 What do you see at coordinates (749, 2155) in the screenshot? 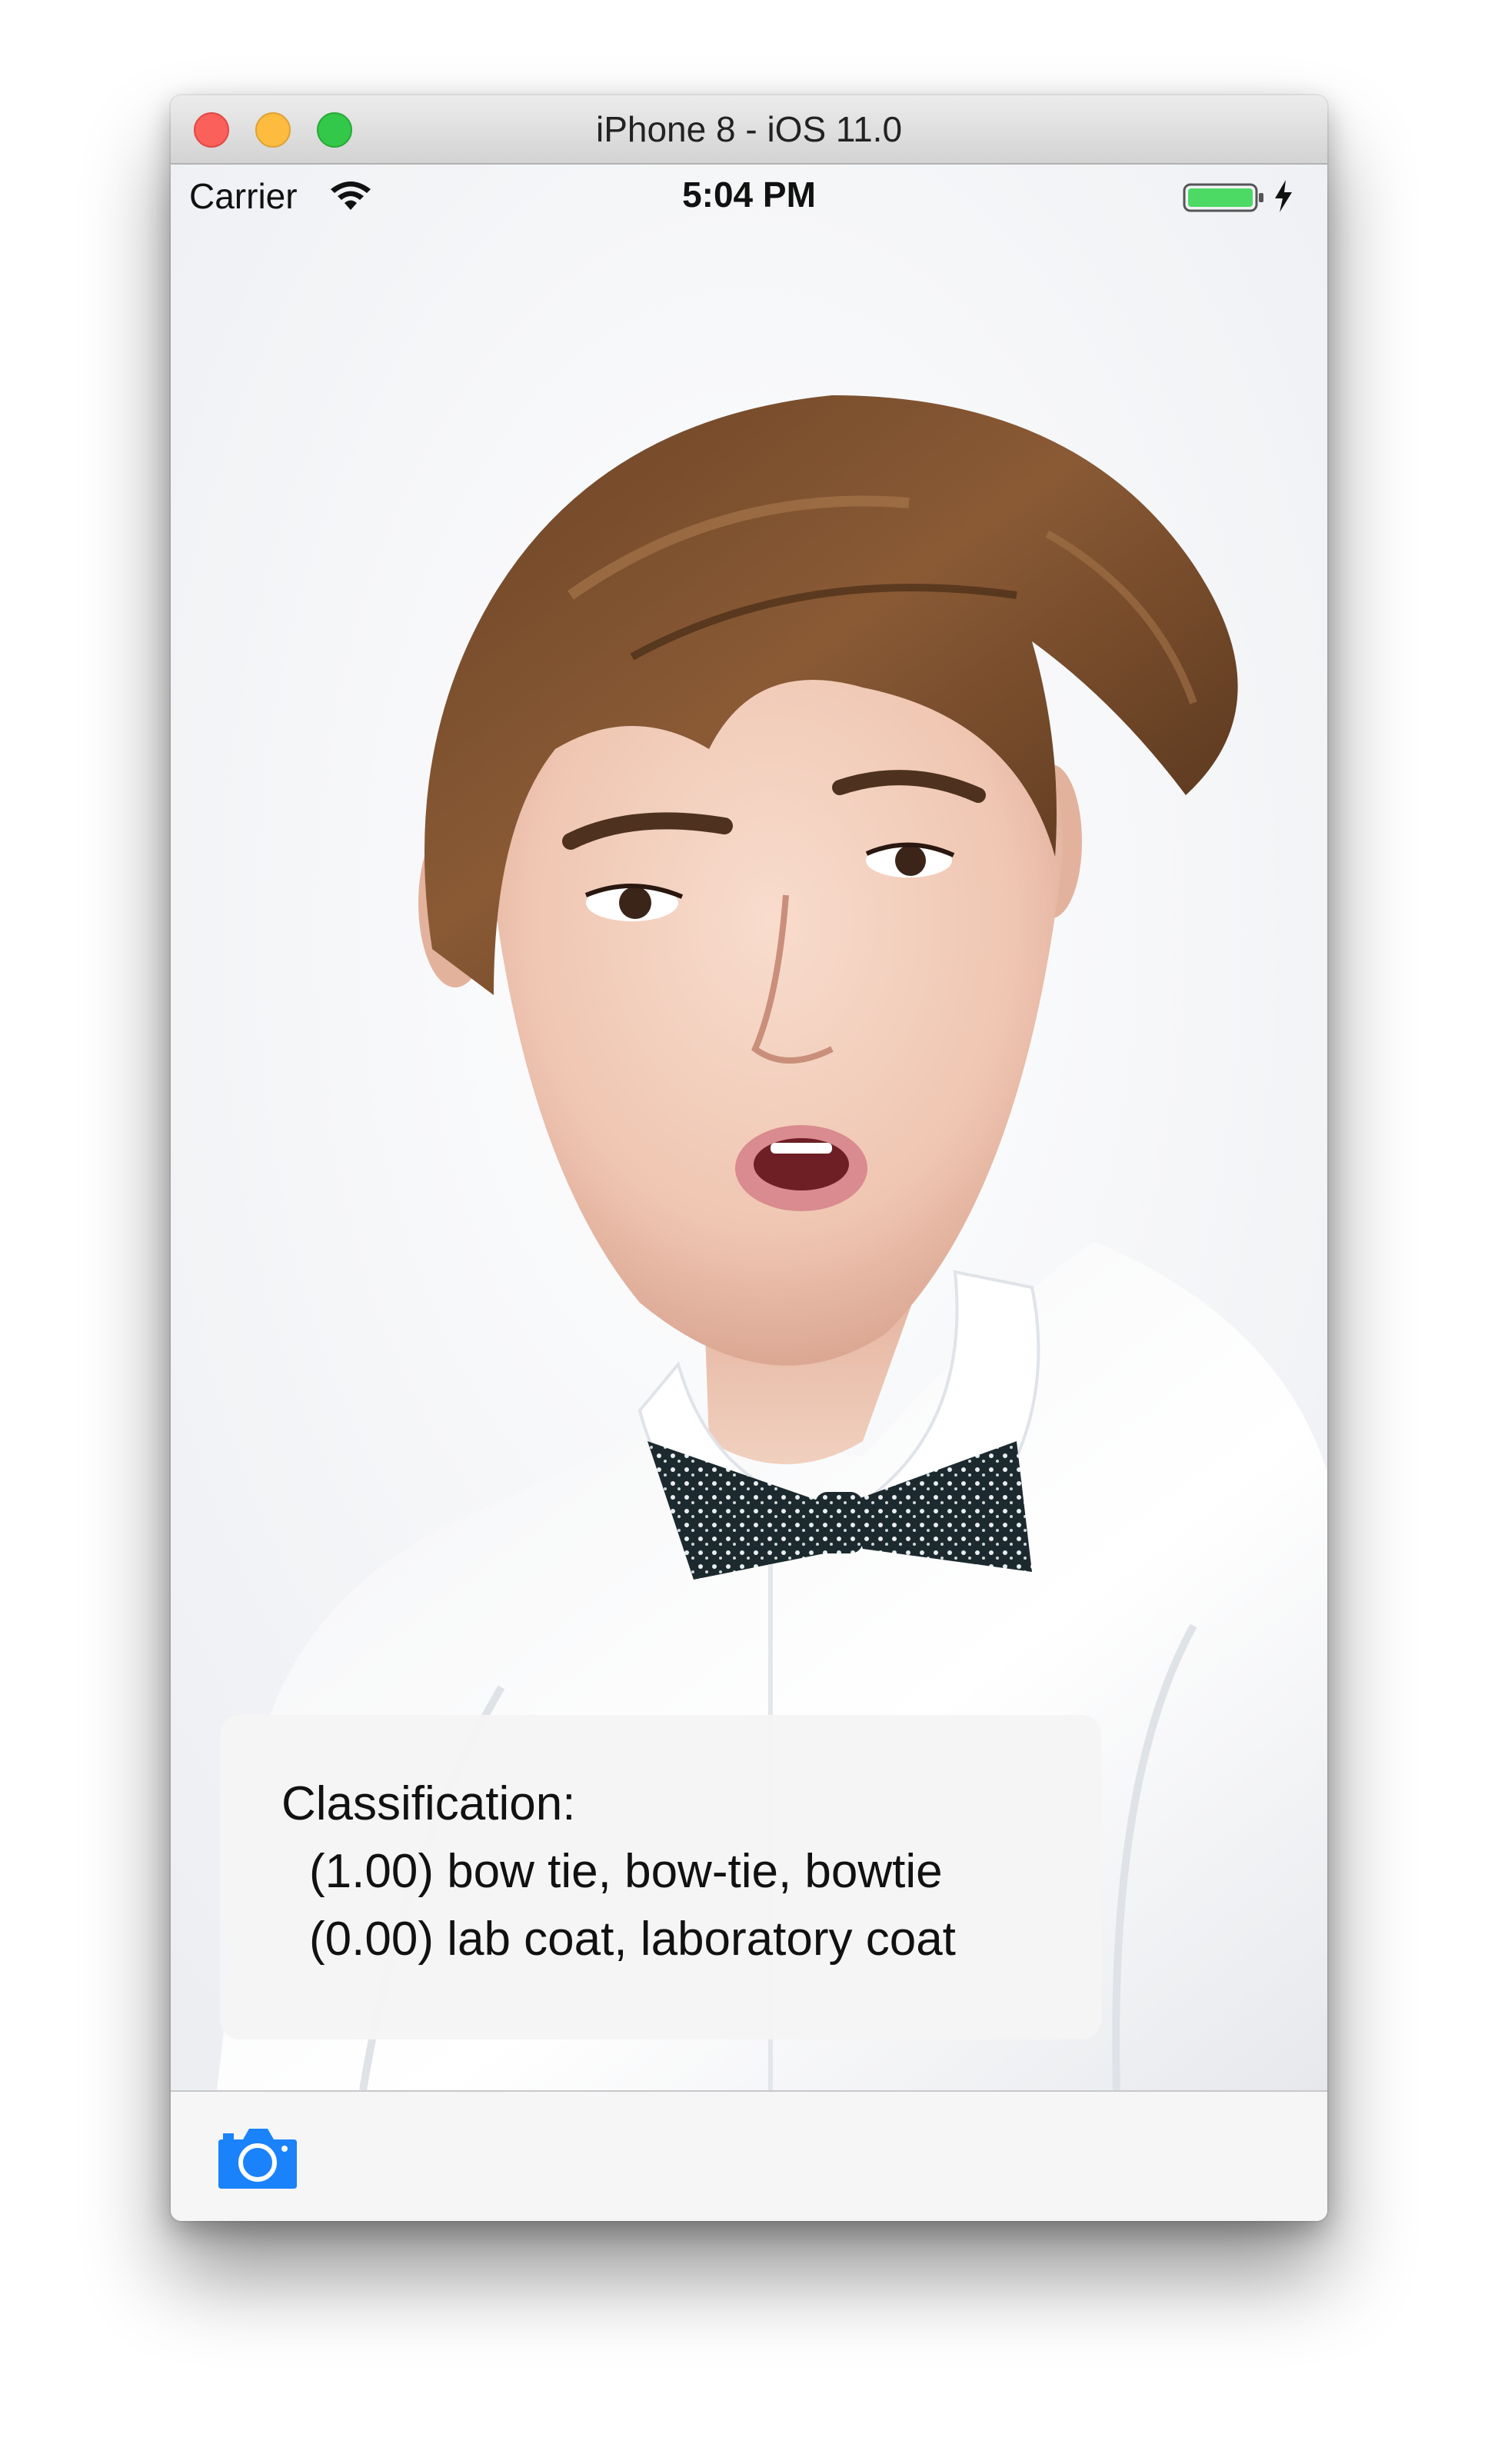
I see `bottom-toolbar` at bounding box center [749, 2155].